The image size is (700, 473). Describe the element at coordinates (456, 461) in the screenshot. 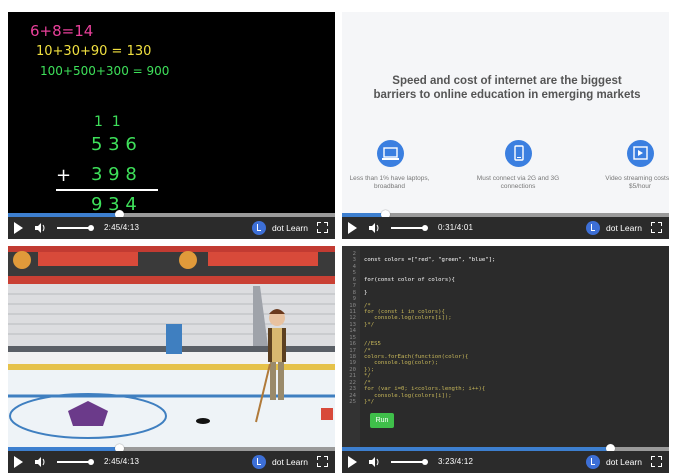

I see `time-display: 3:23/4:12` at that location.